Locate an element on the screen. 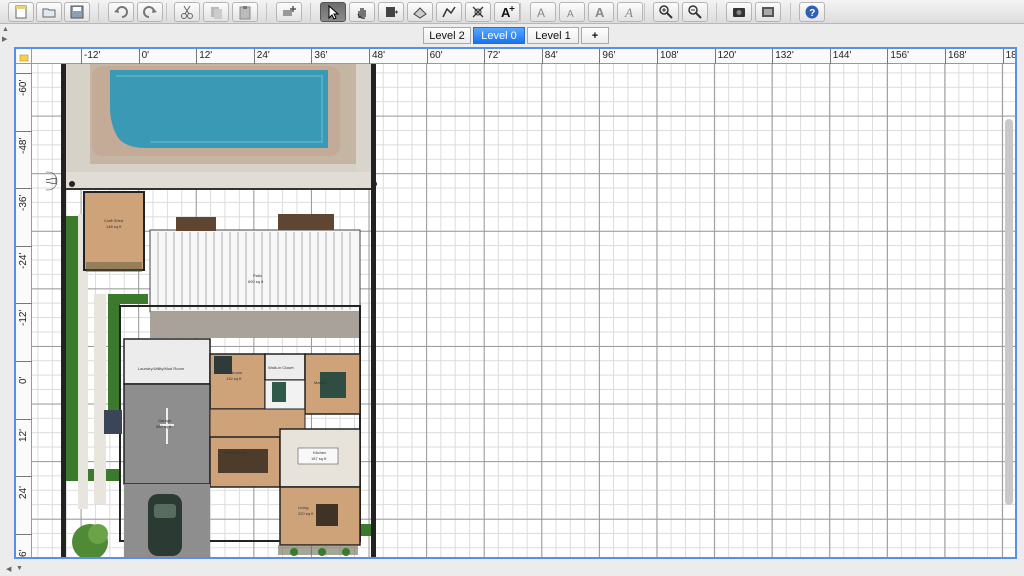 Image resolution: width=1024 pixels, height=576 pixels. redo-button is located at coordinates (150, 12).